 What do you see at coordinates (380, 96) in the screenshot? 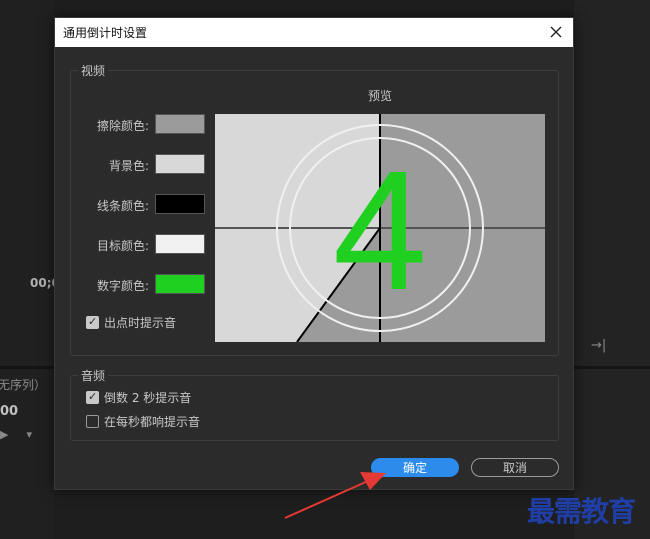
I see `preview-label: 预览` at bounding box center [380, 96].